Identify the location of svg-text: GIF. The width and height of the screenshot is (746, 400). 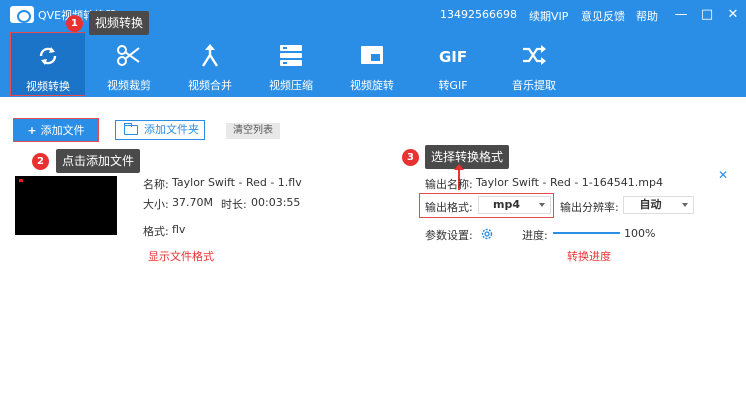
(453, 57).